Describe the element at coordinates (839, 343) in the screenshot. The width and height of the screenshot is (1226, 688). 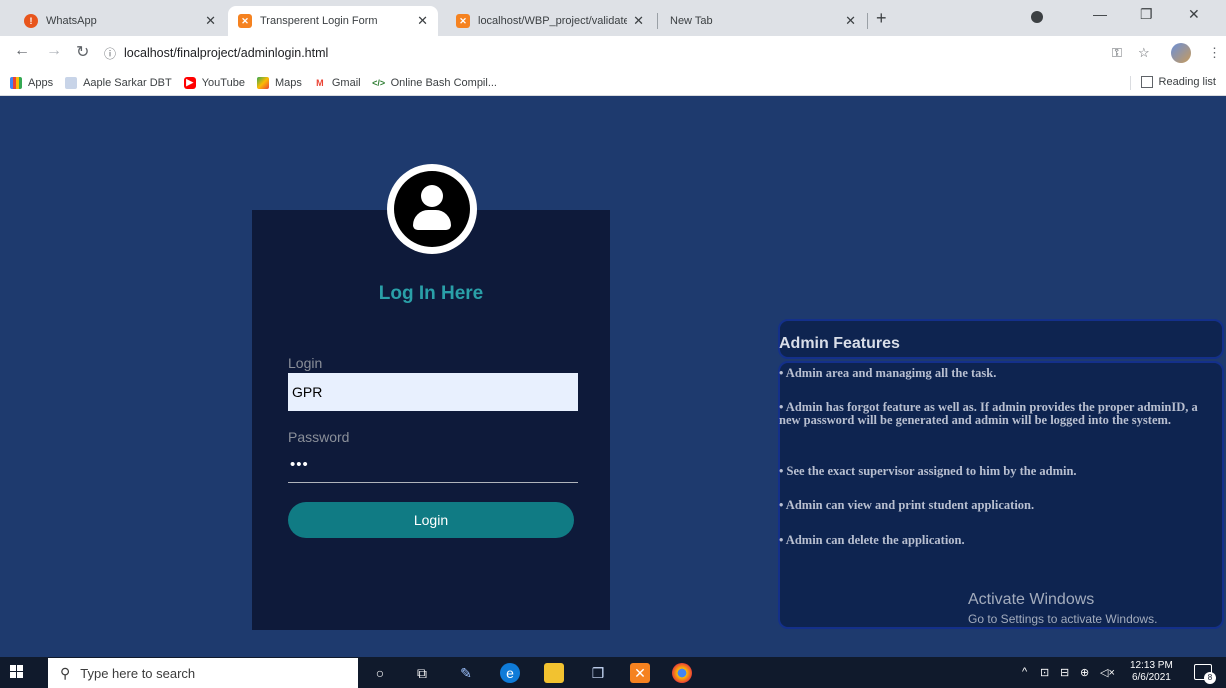
I see `features-title: Admin Features` at that location.